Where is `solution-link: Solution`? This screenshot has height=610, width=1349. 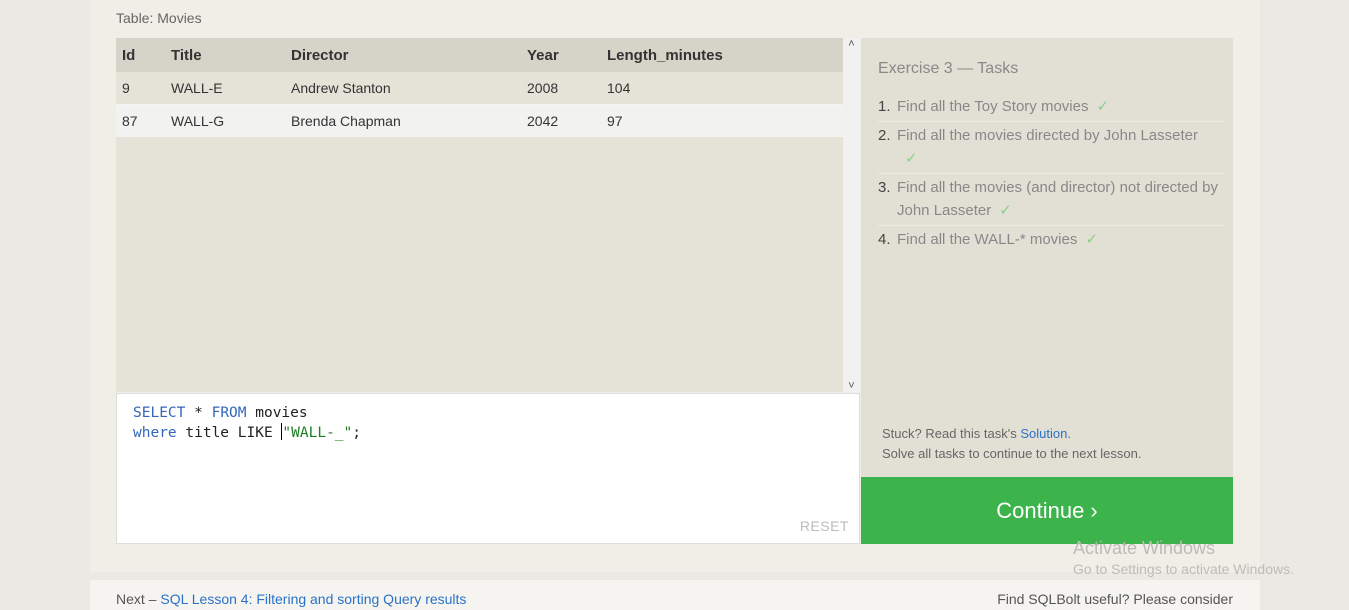
solution-link: Solution is located at coordinates (1043, 433).